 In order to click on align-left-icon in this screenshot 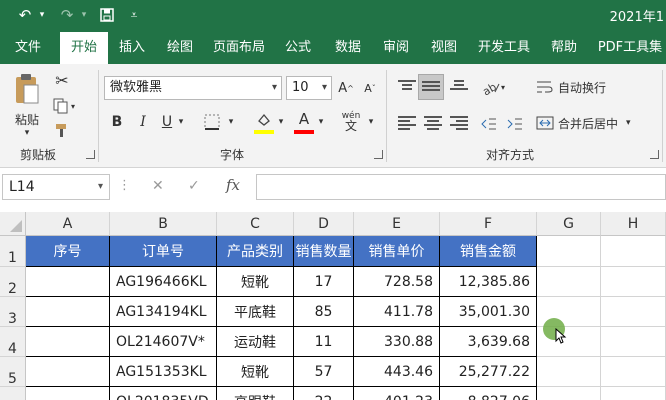, I will do `click(407, 124)`.